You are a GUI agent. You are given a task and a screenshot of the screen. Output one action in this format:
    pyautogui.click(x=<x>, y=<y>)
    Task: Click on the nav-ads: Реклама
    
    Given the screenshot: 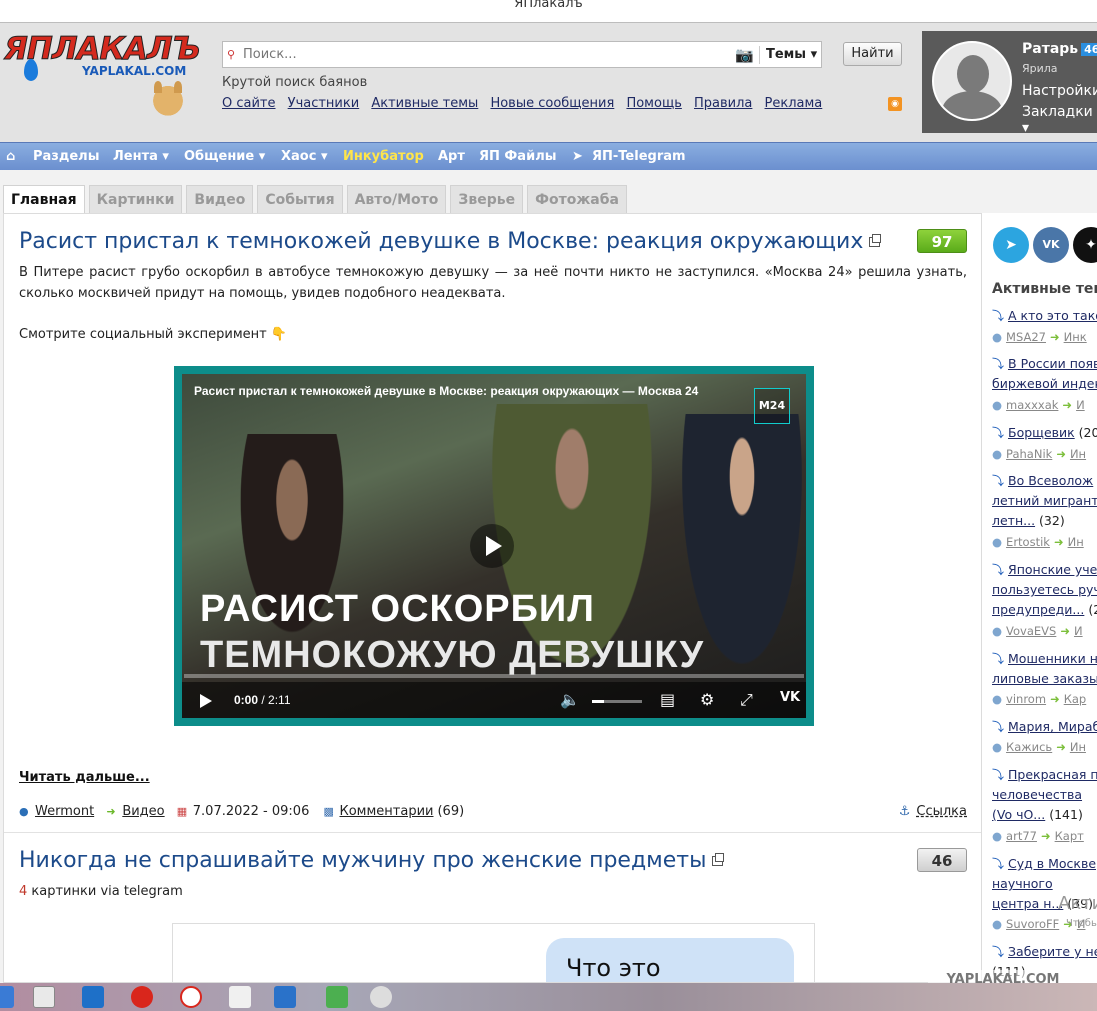 What is the action you would take?
    pyautogui.click(x=794, y=103)
    